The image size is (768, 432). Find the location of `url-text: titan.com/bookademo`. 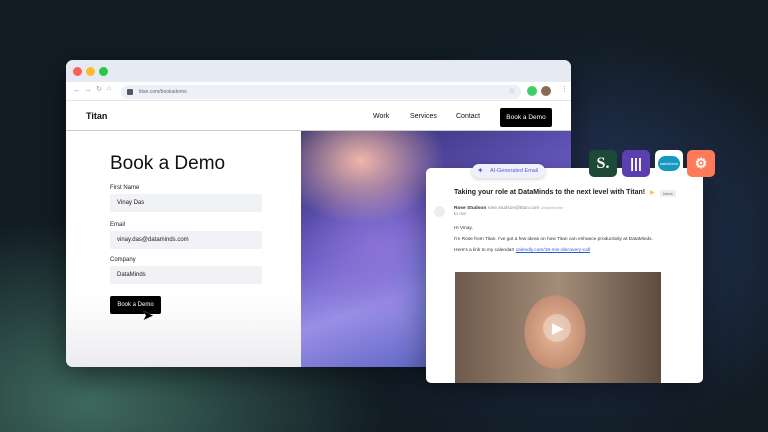

url-text: titan.com/bookademo is located at coordinates (163, 92).